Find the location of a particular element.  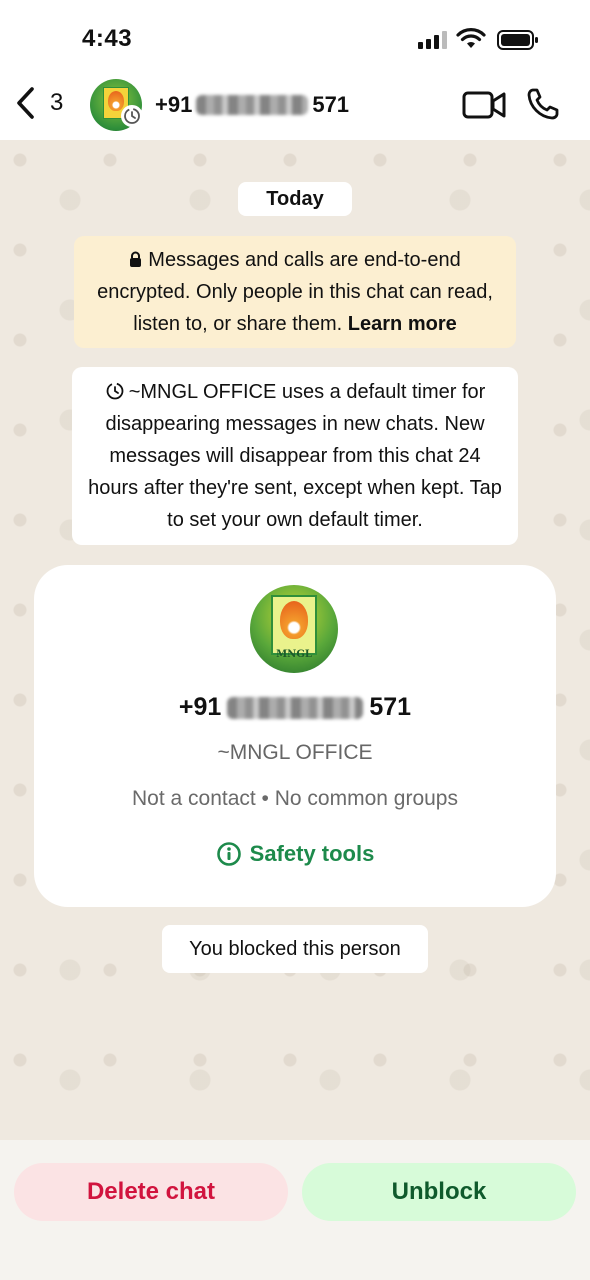

profile-meta: Not a contact • No common groups is located at coordinates (294, 798).